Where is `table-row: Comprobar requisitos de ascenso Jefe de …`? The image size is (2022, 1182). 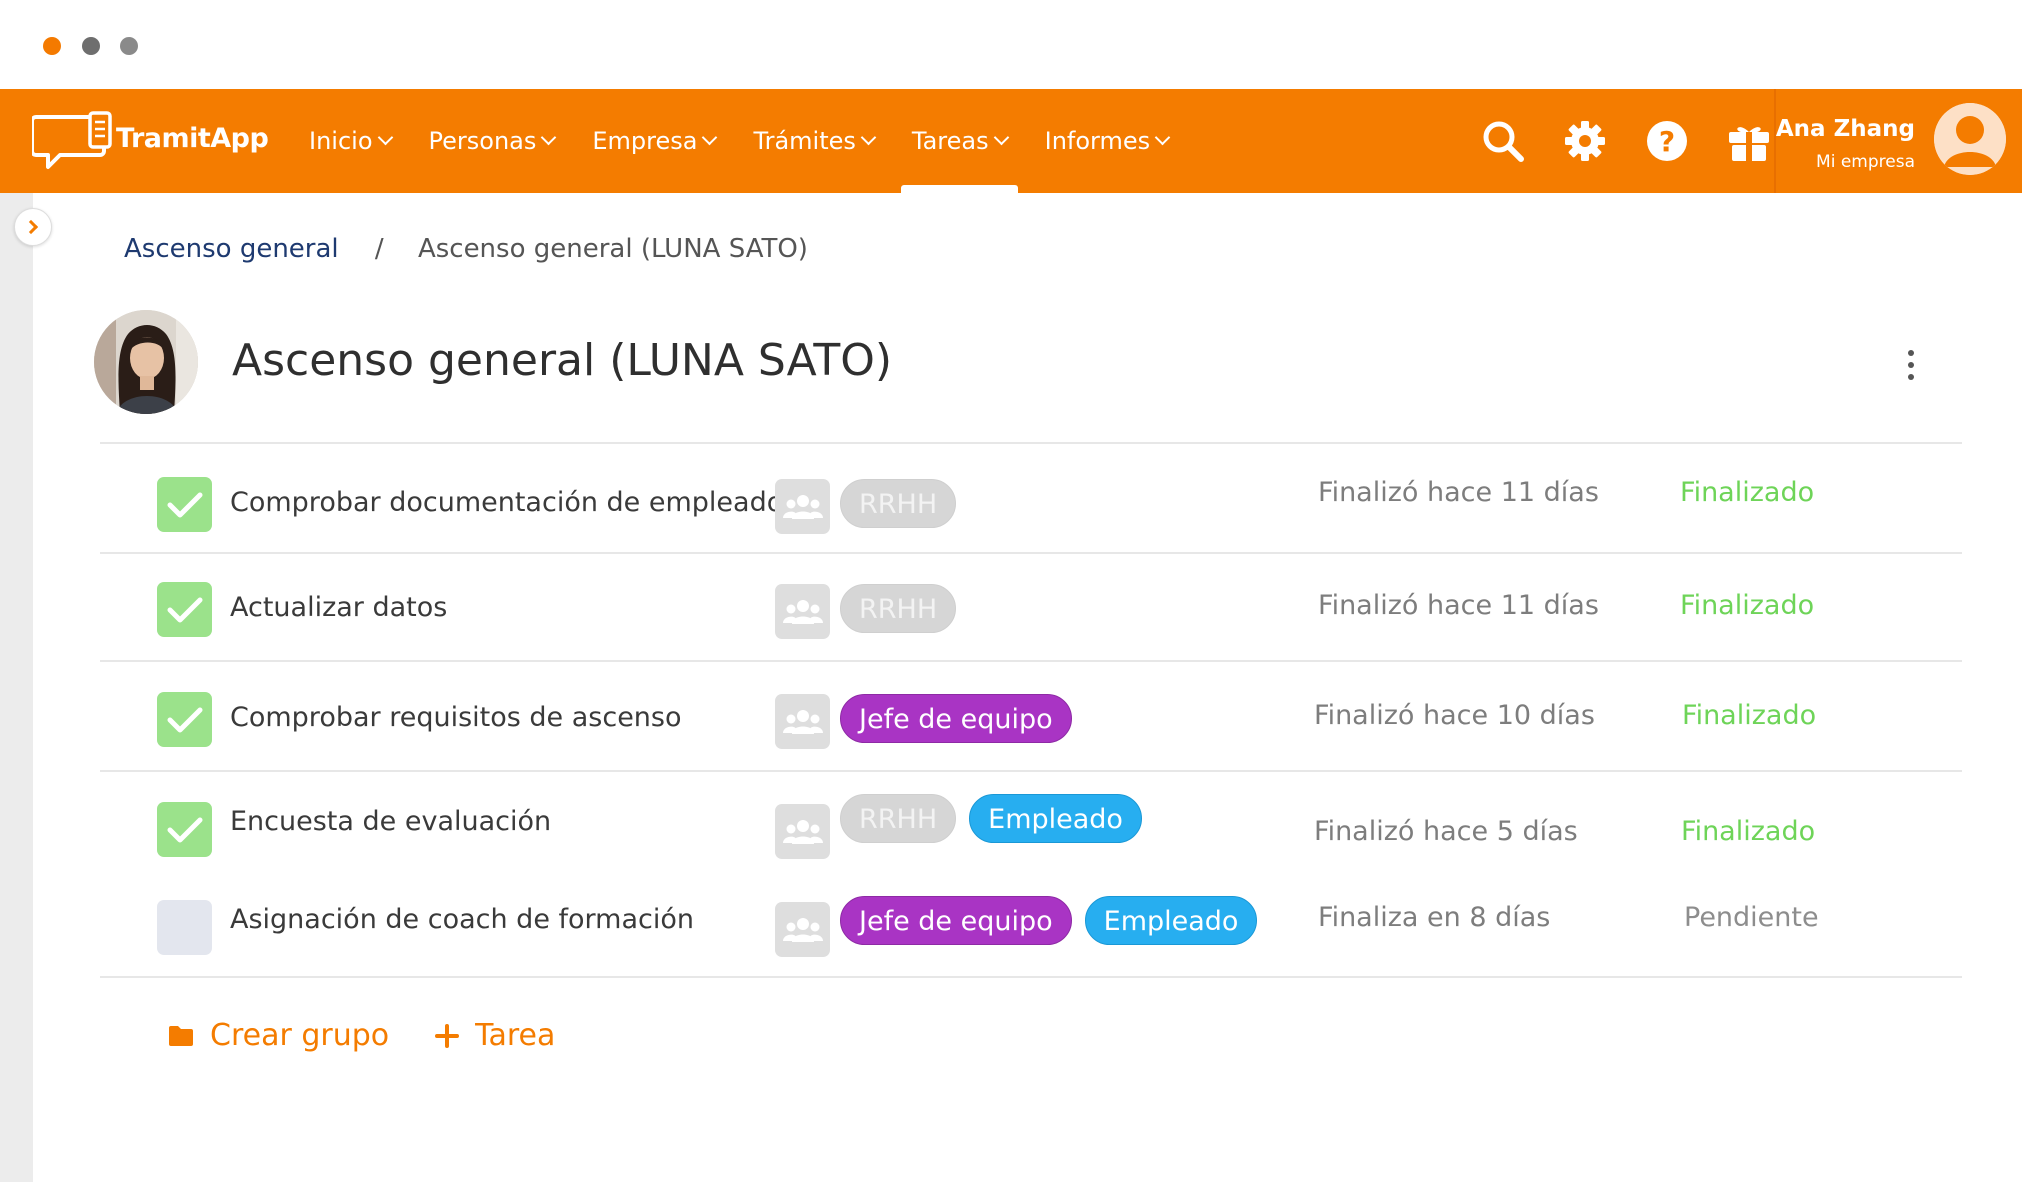 table-row: Comprobar requisitos de ascenso Jefe de … is located at coordinates (1031, 717).